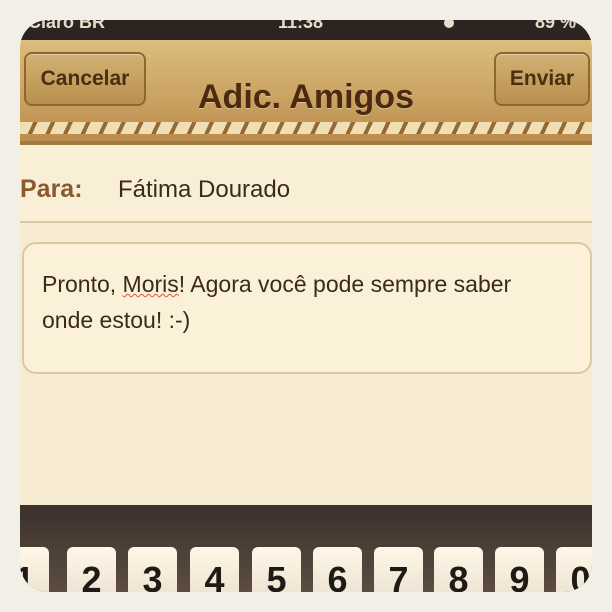 Image resolution: width=612 pixels, height=612 pixels. I want to click on carrier-label: Claro BR, so click(67, 26).